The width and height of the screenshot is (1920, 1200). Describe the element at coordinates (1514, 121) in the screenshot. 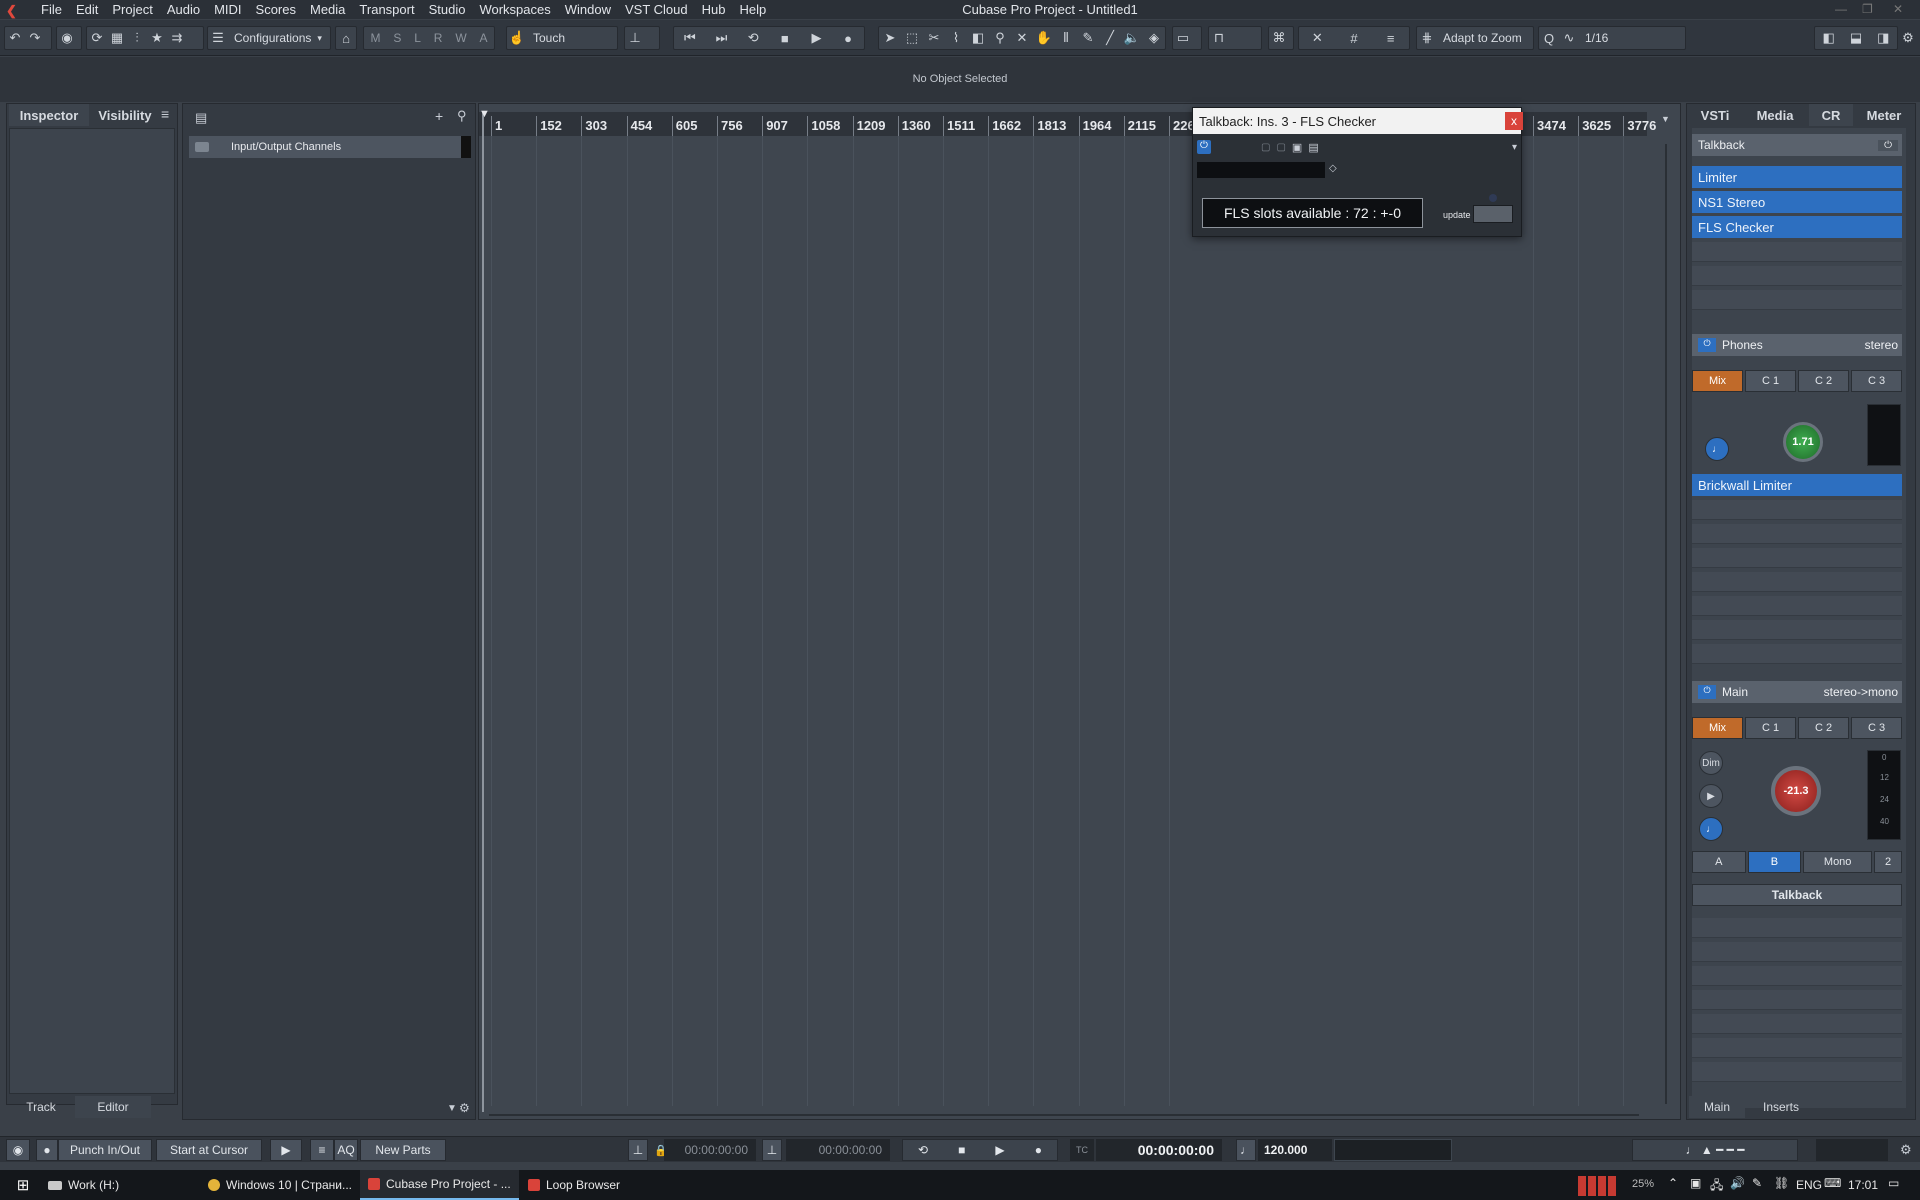

I see `plugin-close-button: x` at that location.